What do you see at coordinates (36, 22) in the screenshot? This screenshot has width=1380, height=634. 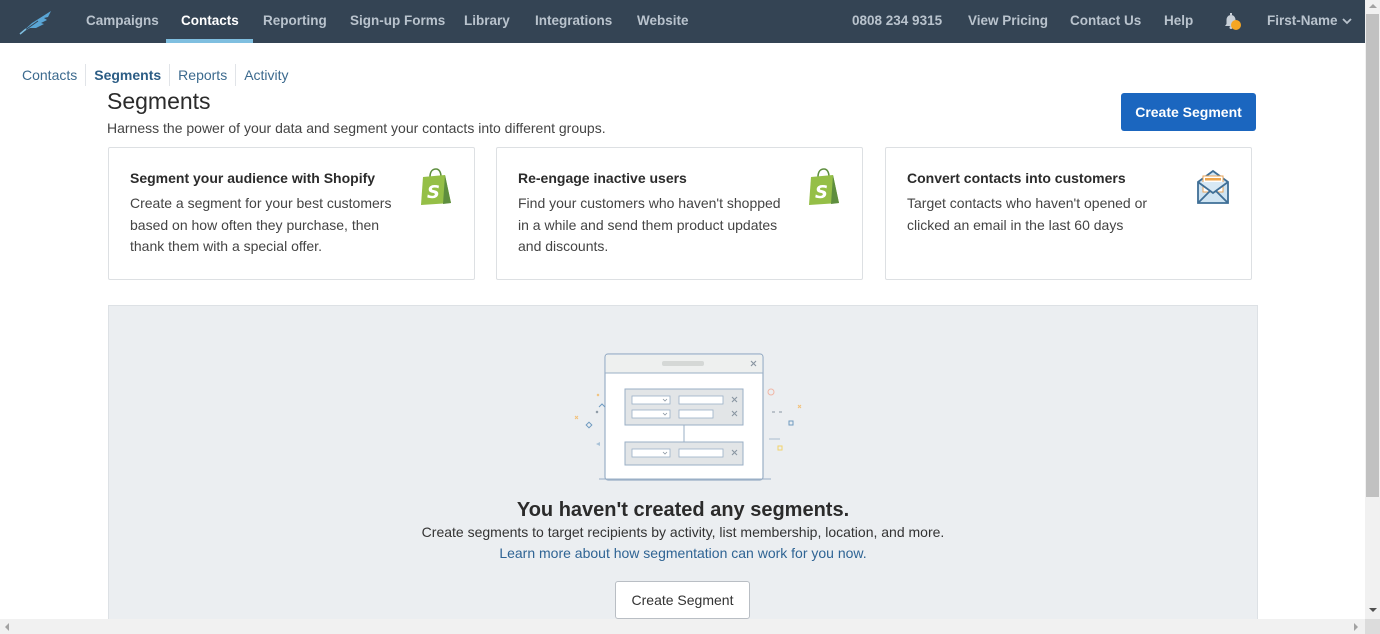 I see `feather-logo-icon` at bounding box center [36, 22].